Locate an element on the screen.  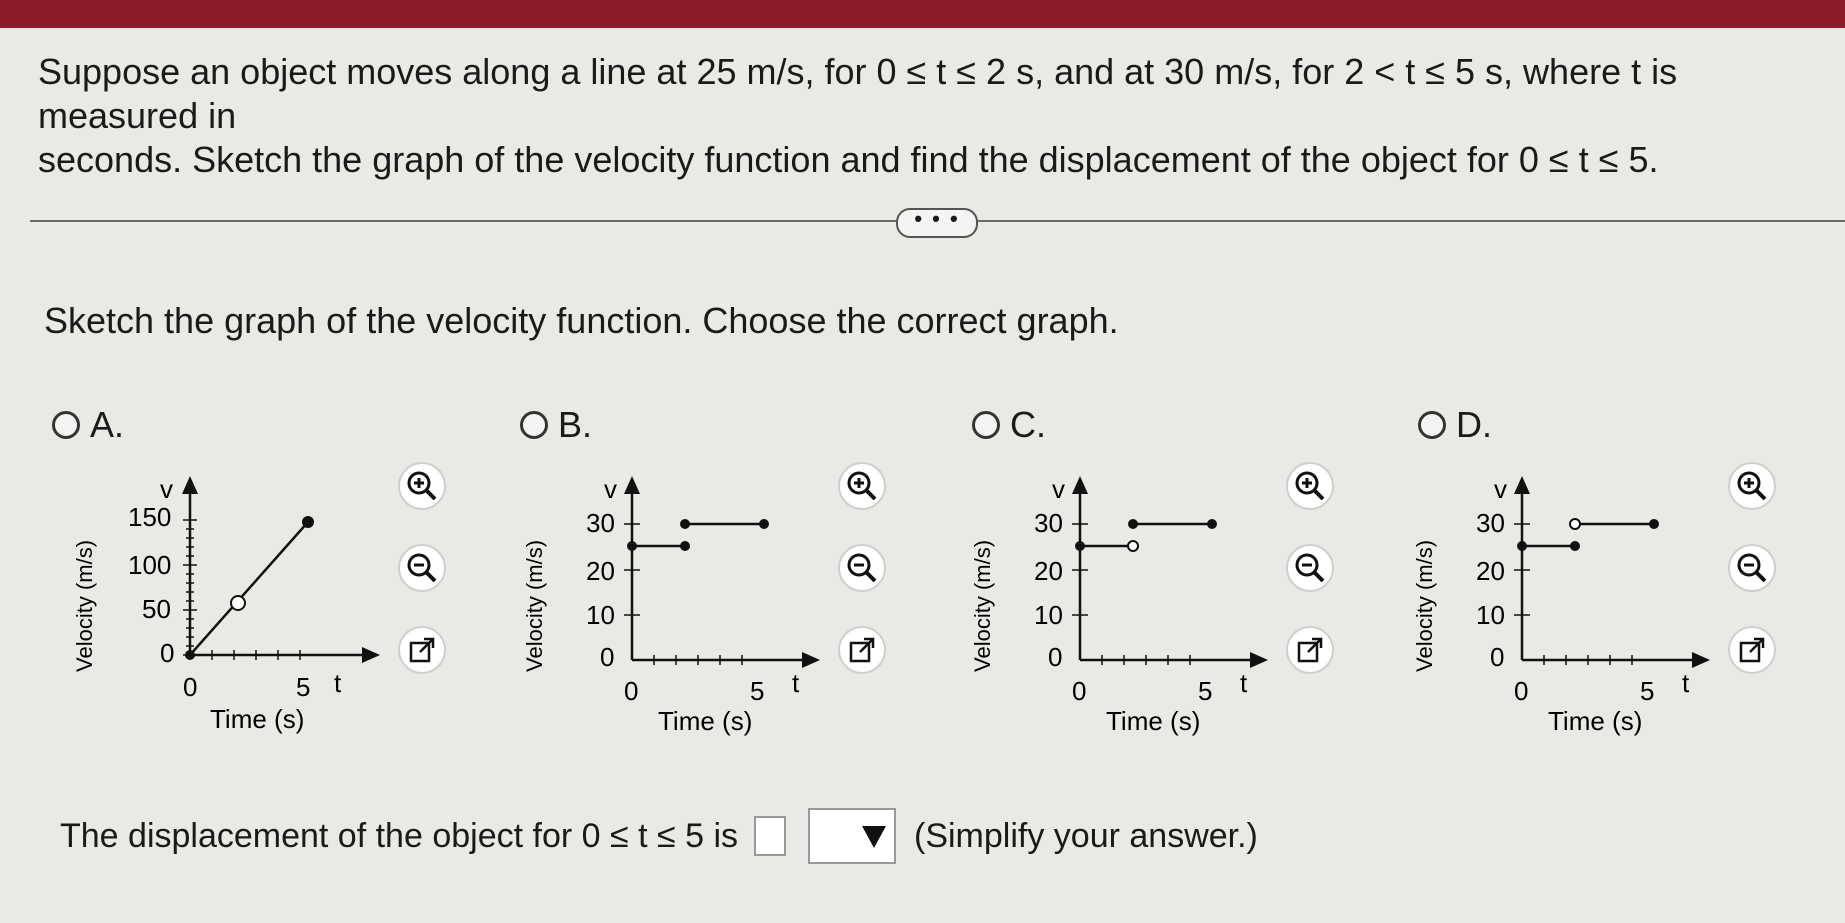
graph-d-ytick-0: 0 is located at coordinates (1497, 657).